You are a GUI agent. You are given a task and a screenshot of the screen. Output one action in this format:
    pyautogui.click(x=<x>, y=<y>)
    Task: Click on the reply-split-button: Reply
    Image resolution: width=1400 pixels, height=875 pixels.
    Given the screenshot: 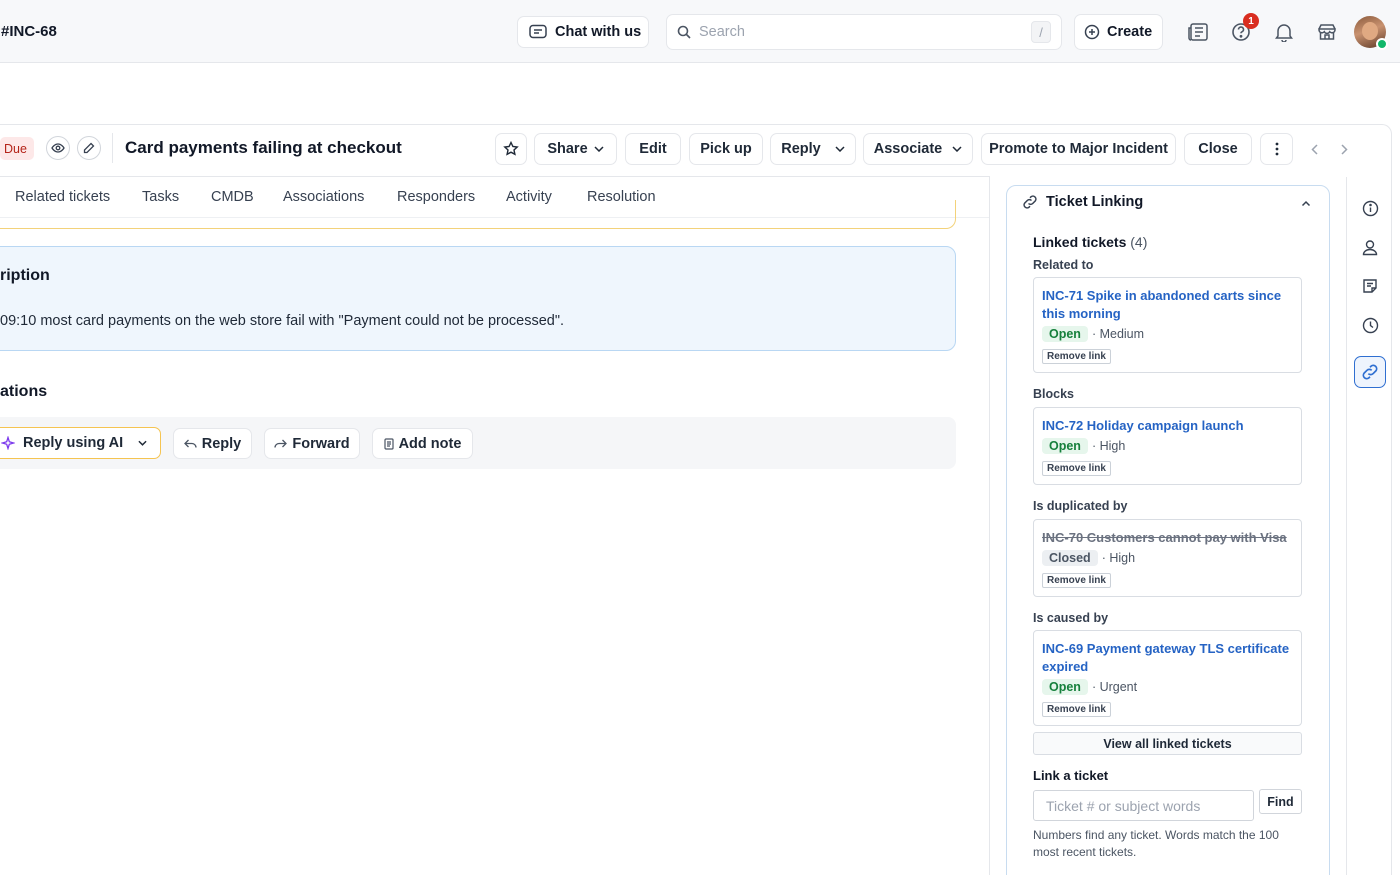 What is the action you would take?
    pyautogui.click(x=813, y=149)
    